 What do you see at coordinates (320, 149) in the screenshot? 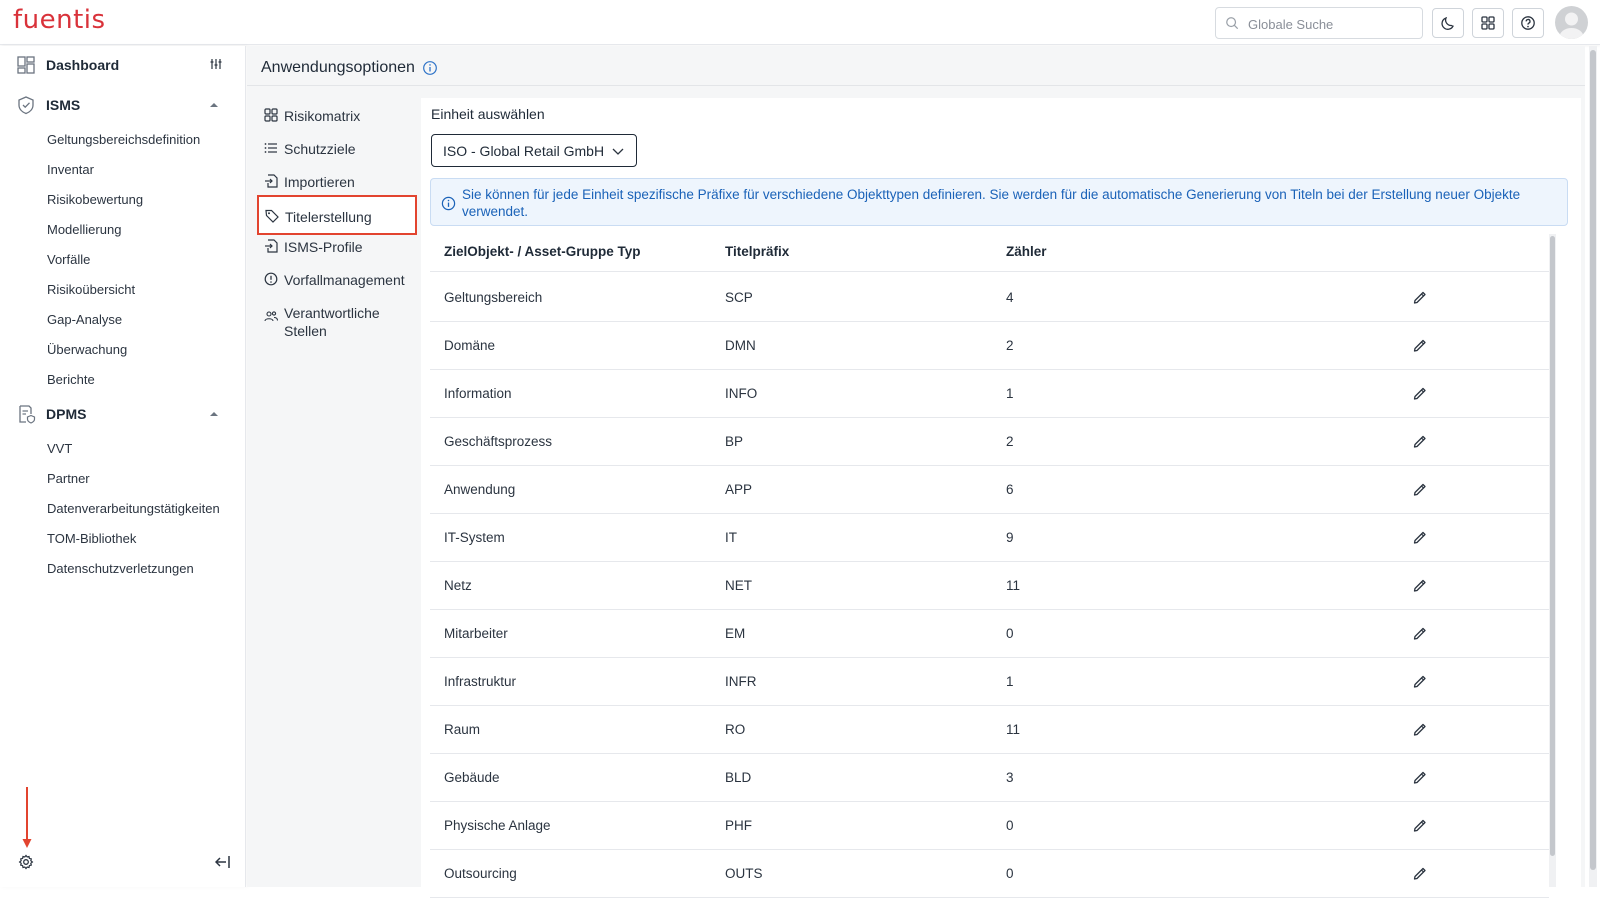
I see `option-label: Schutzziele` at bounding box center [320, 149].